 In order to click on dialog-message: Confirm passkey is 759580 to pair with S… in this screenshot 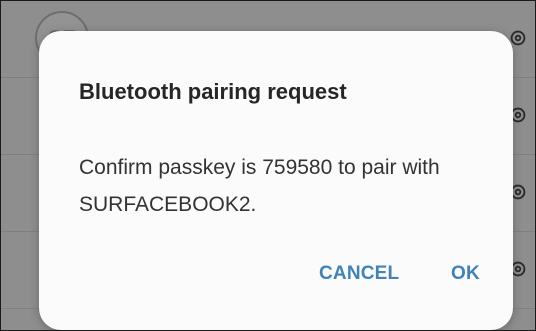, I will do `click(259, 186)`.